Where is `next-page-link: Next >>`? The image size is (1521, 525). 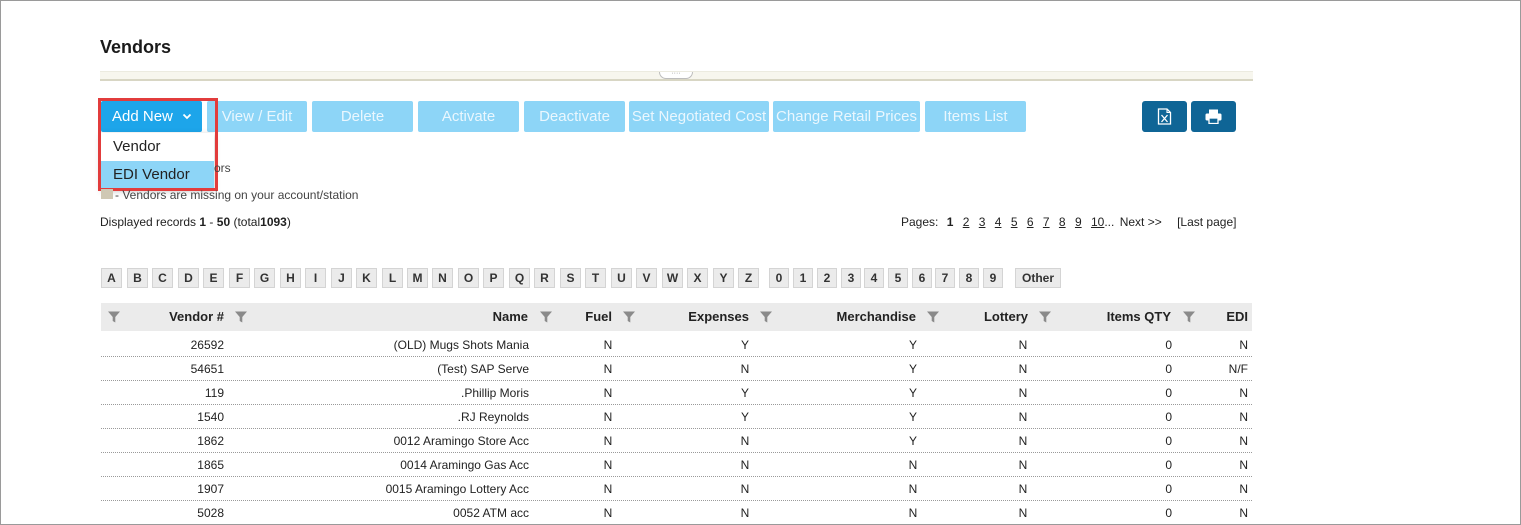
next-page-link: Next >> is located at coordinates (1141, 222).